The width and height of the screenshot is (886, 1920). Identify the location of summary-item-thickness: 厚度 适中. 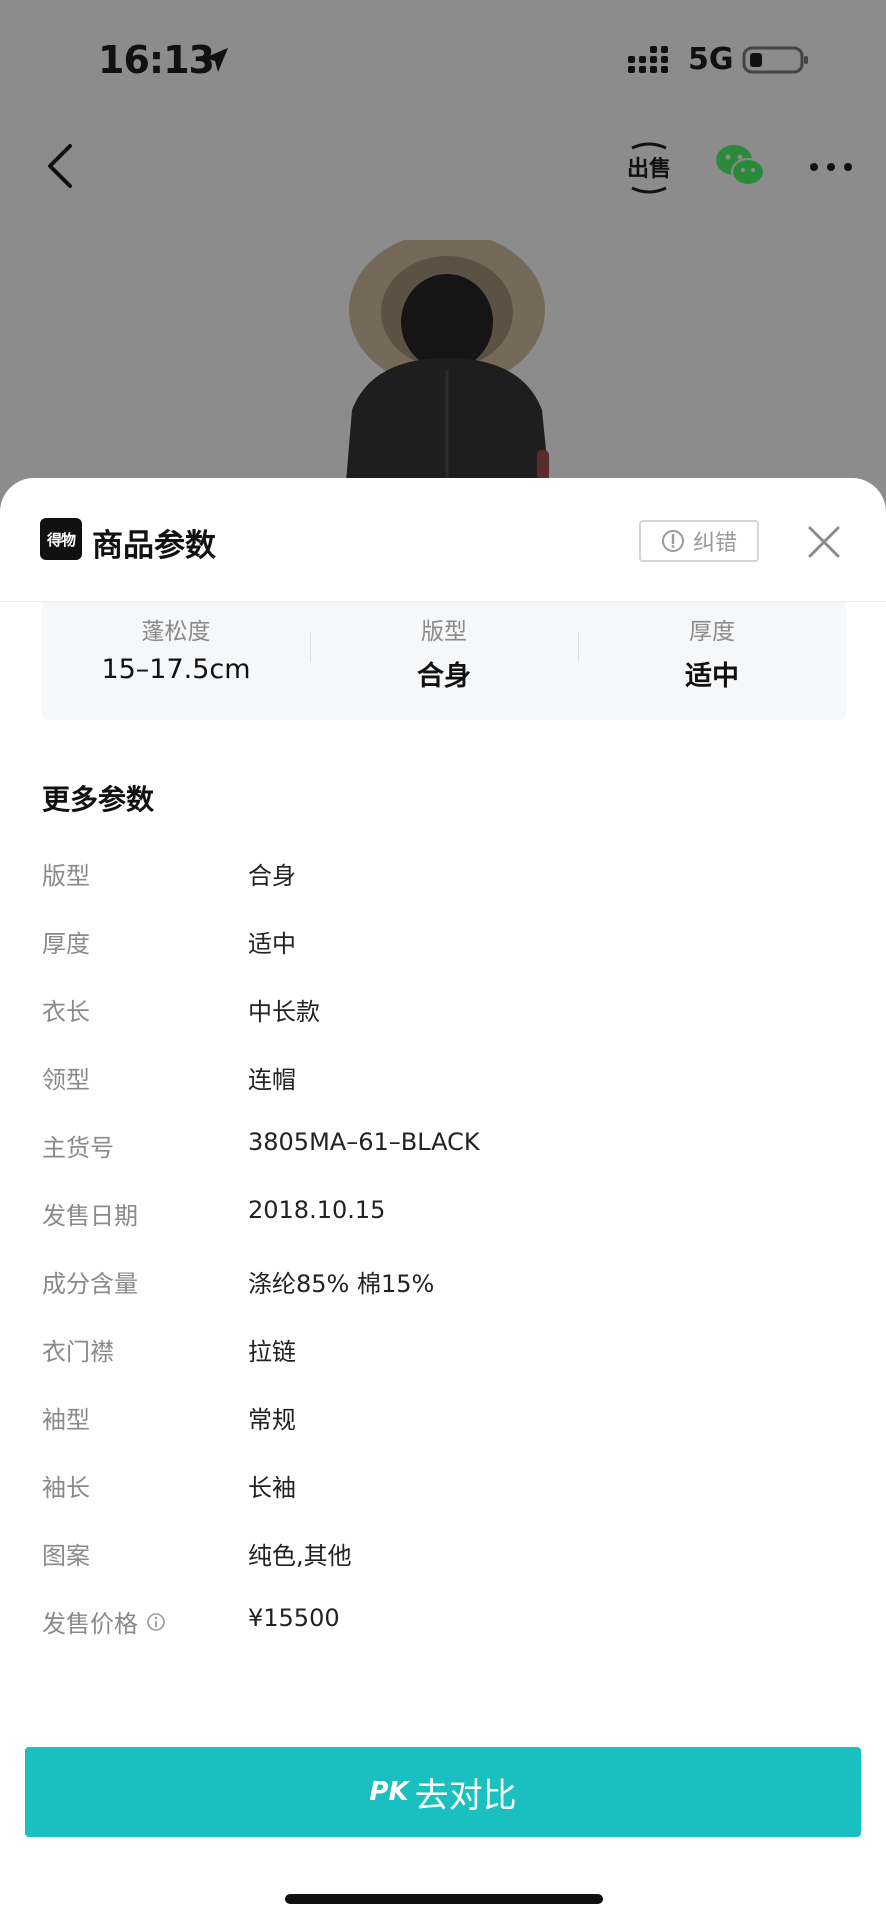
(712, 661).